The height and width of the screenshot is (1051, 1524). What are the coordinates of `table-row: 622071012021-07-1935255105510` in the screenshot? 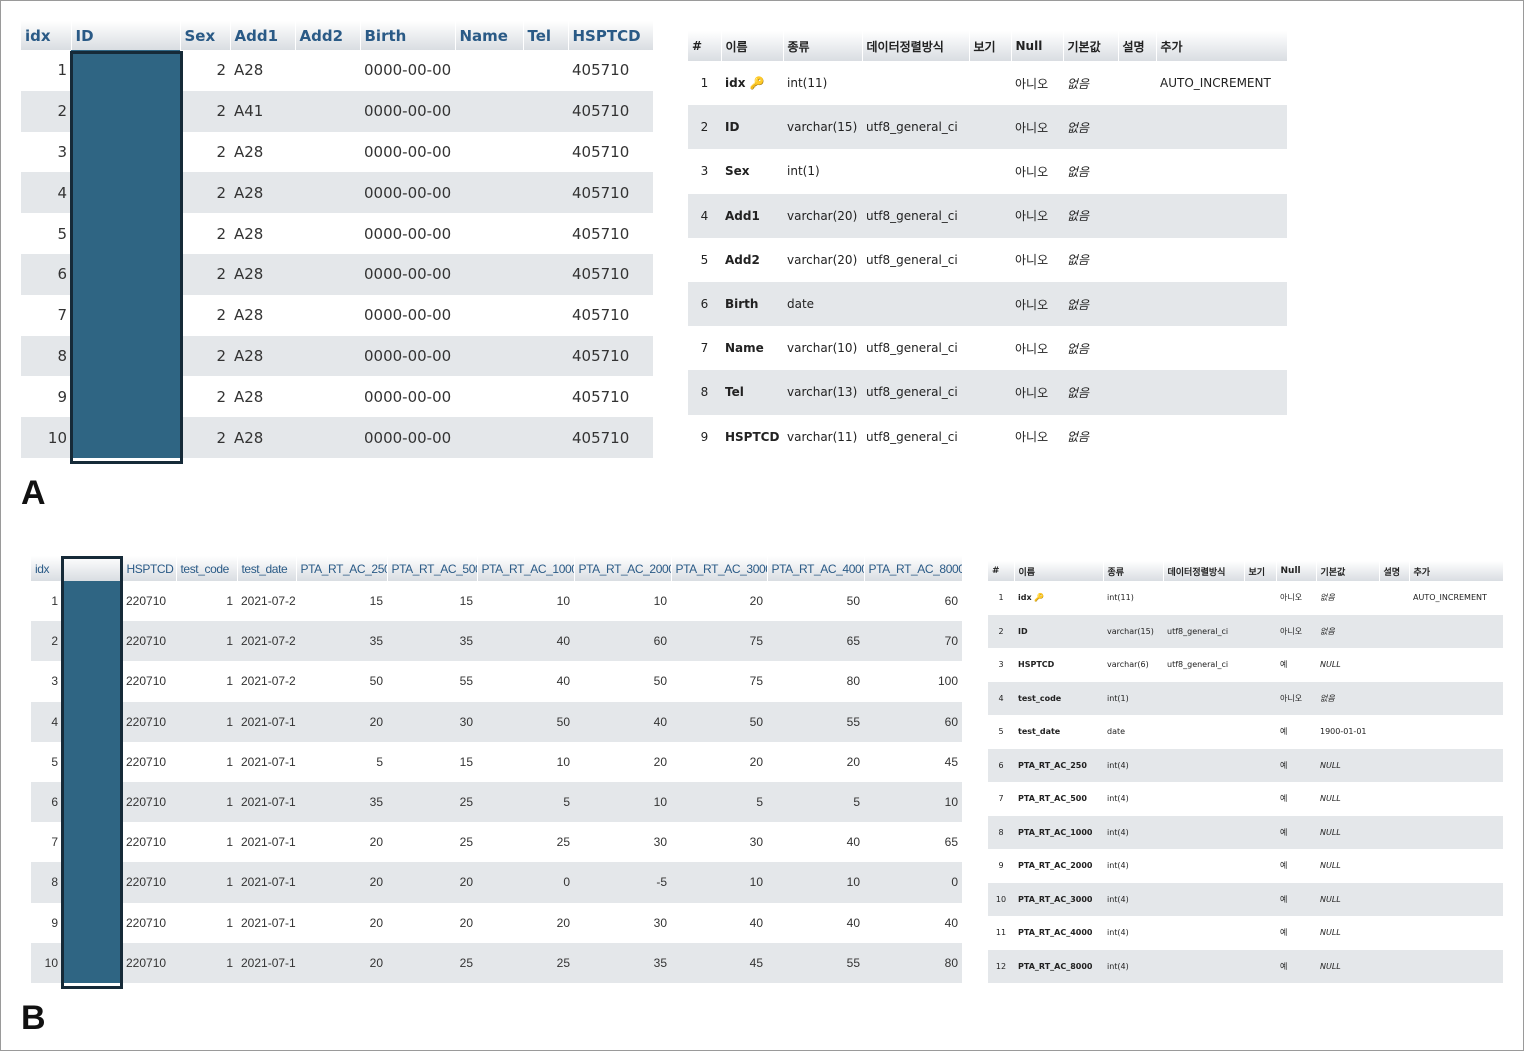 It's located at (496, 802).